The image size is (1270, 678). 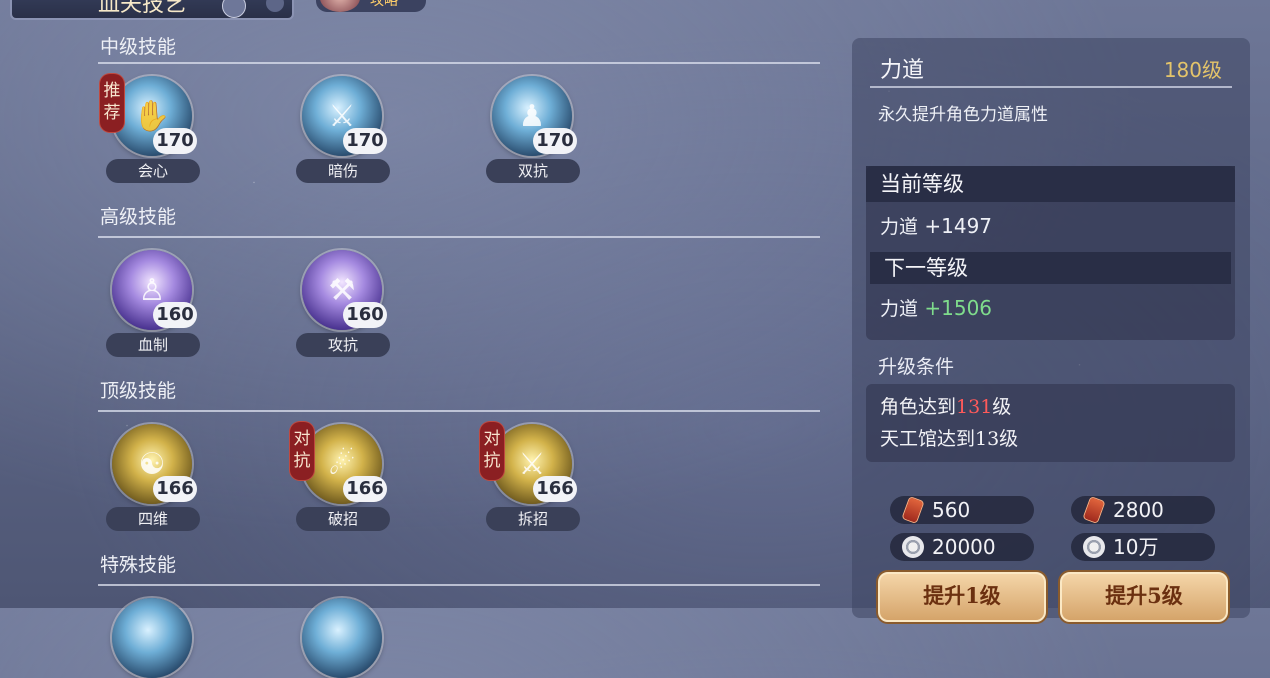 I want to click on skill-name: 四维, so click(x=153, y=519).